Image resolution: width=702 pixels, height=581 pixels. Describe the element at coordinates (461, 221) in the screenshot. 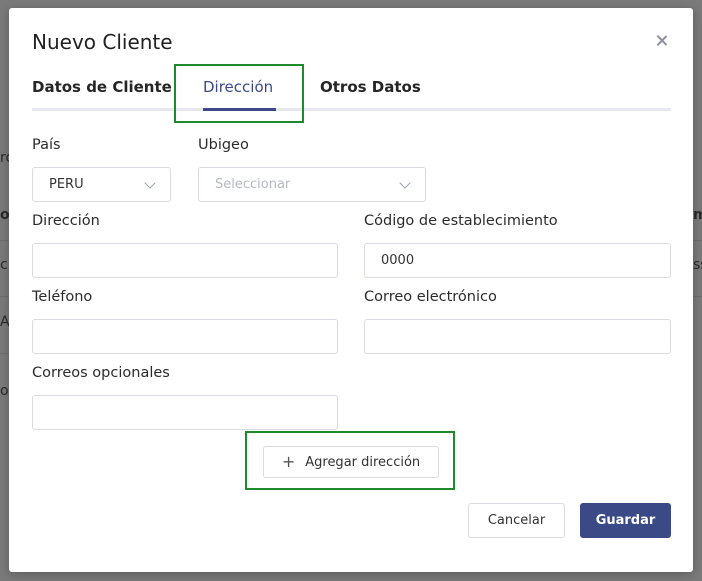

I see `establishment-code-label: Código de establecimiento` at that location.